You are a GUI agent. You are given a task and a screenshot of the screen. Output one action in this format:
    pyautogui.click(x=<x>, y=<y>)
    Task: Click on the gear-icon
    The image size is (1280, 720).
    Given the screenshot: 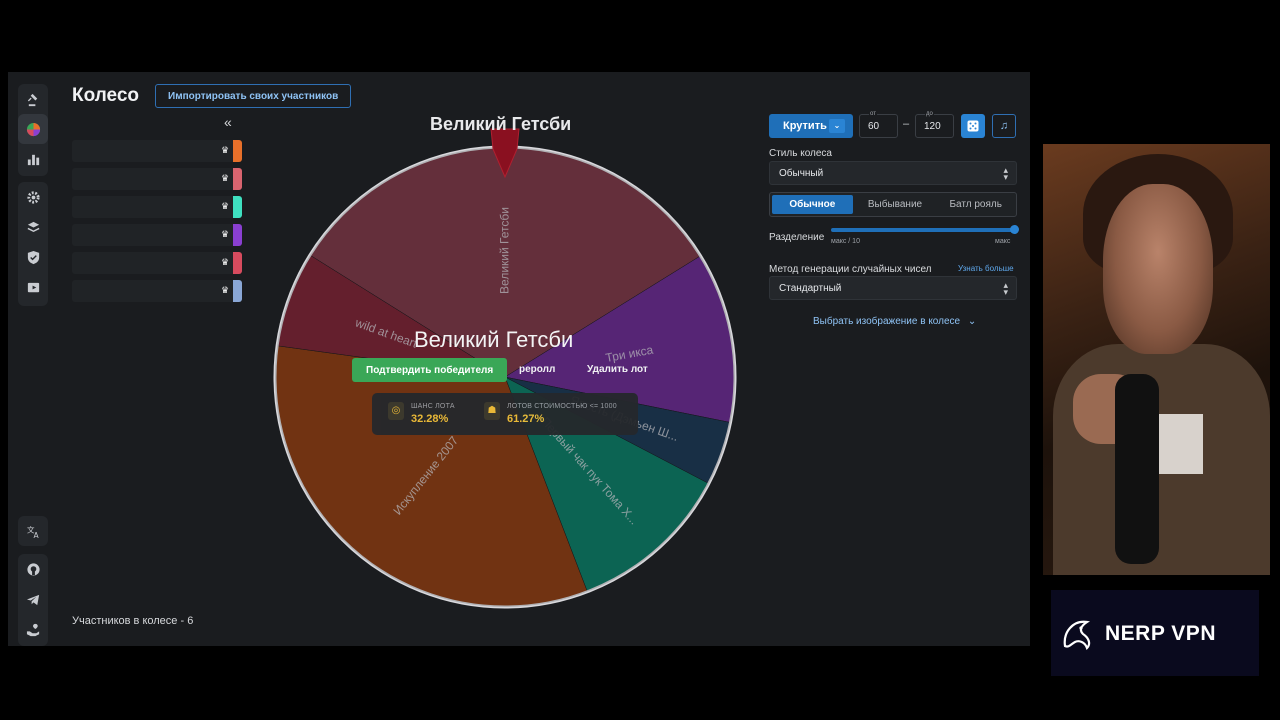 What is the action you would take?
    pyautogui.click(x=33, y=197)
    